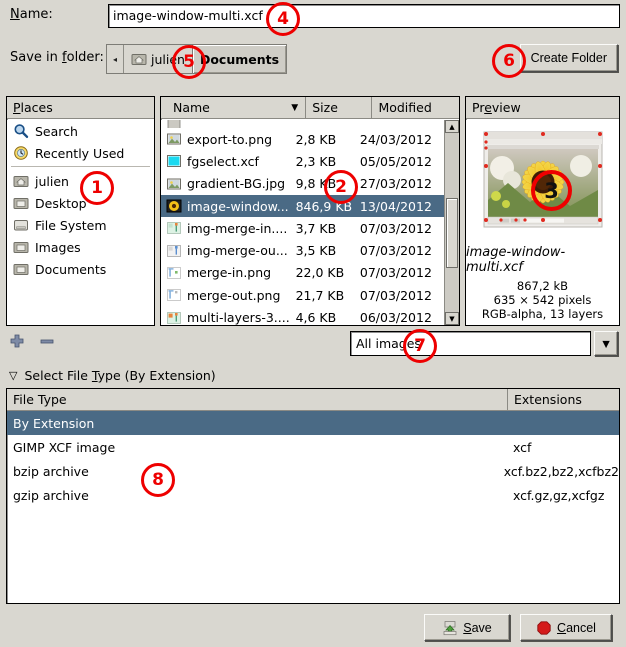 This screenshot has width=626, height=647. What do you see at coordinates (606, 343) in the screenshot?
I see `chevron-down-icon: ▼` at bounding box center [606, 343].